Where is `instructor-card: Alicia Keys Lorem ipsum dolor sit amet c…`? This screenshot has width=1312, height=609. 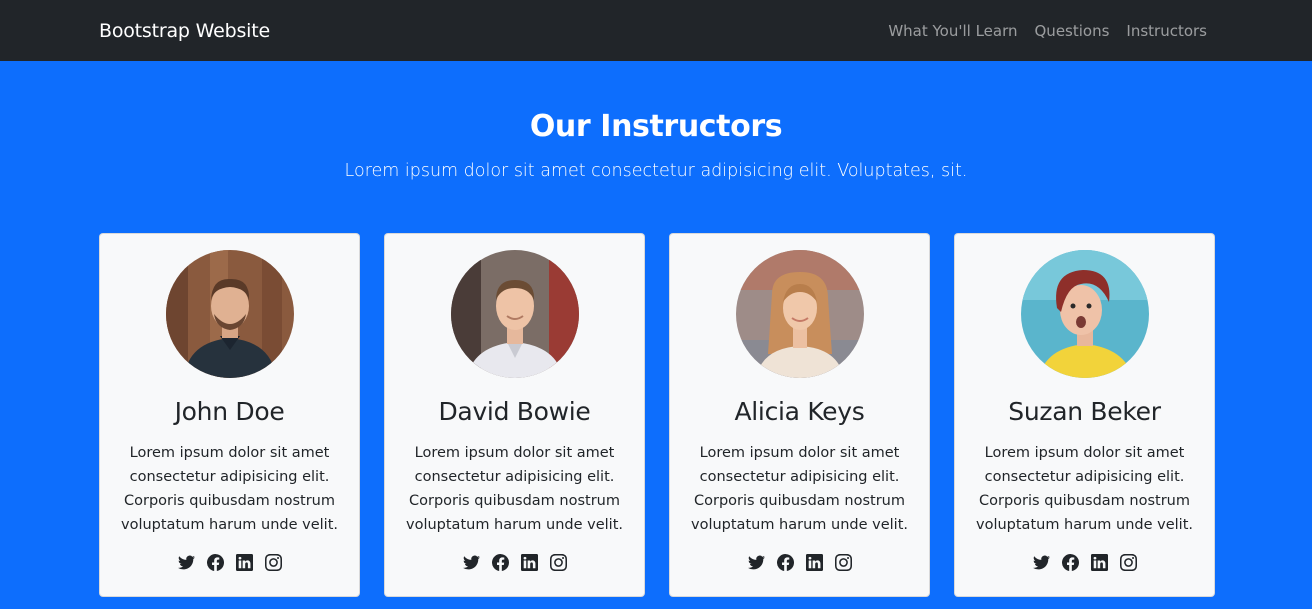
instructor-card: Alicia Keys Lorem ipsum dolor sit amet c… is located at coordinates (799, 415).